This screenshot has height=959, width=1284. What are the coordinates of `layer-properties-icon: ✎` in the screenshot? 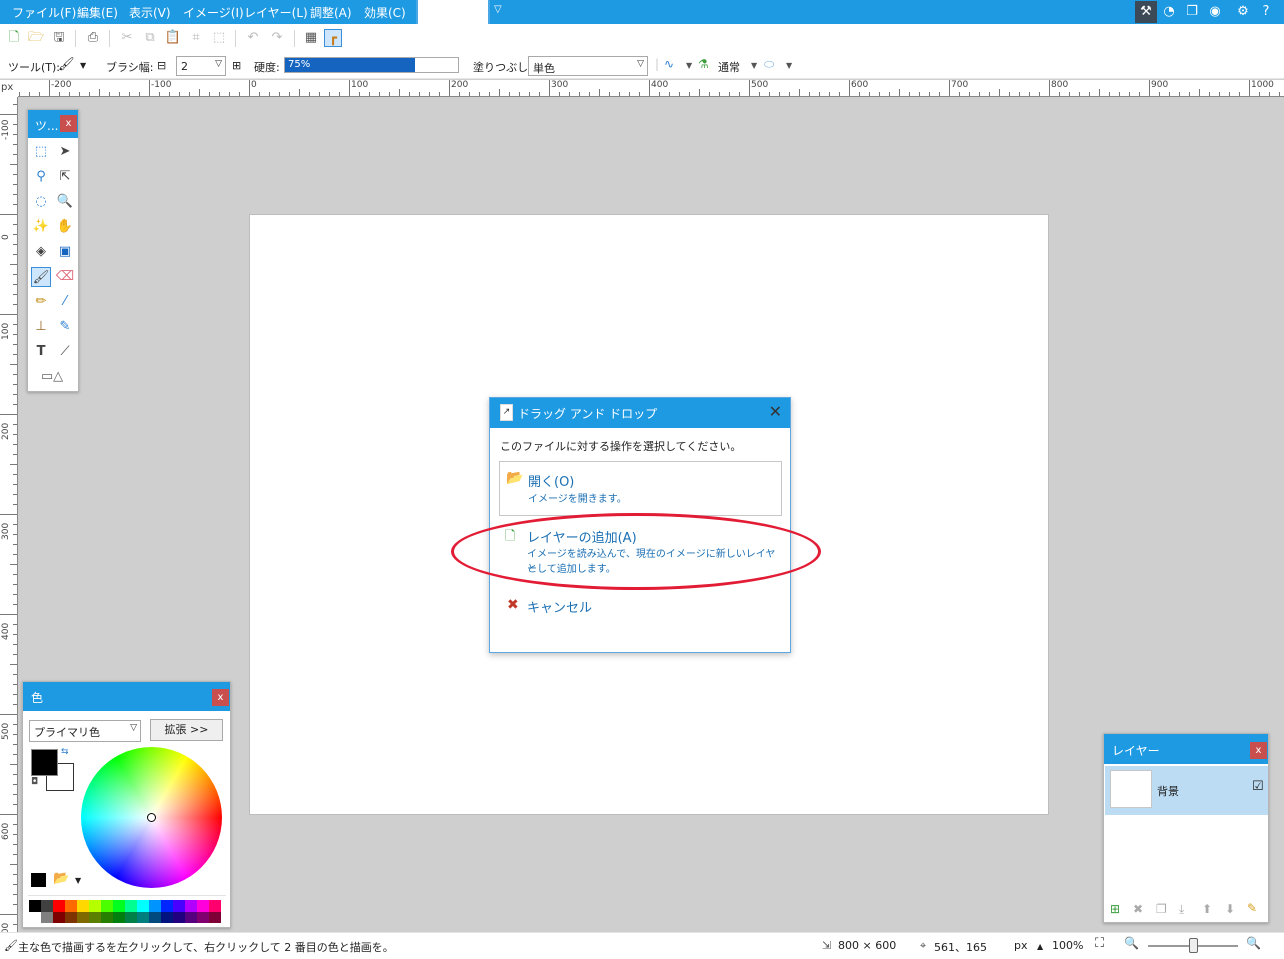 It's located at (1252, 908).